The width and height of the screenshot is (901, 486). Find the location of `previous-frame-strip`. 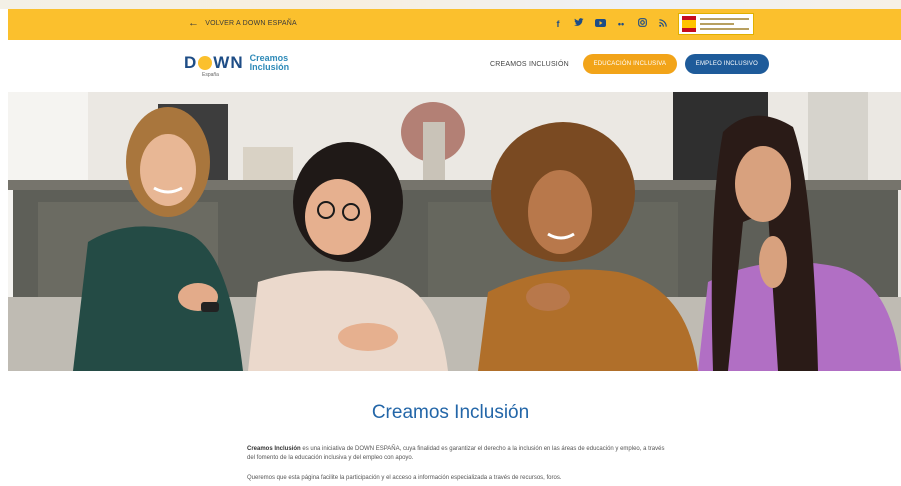

previous-frame-strip is located at coordinates (450, 4).